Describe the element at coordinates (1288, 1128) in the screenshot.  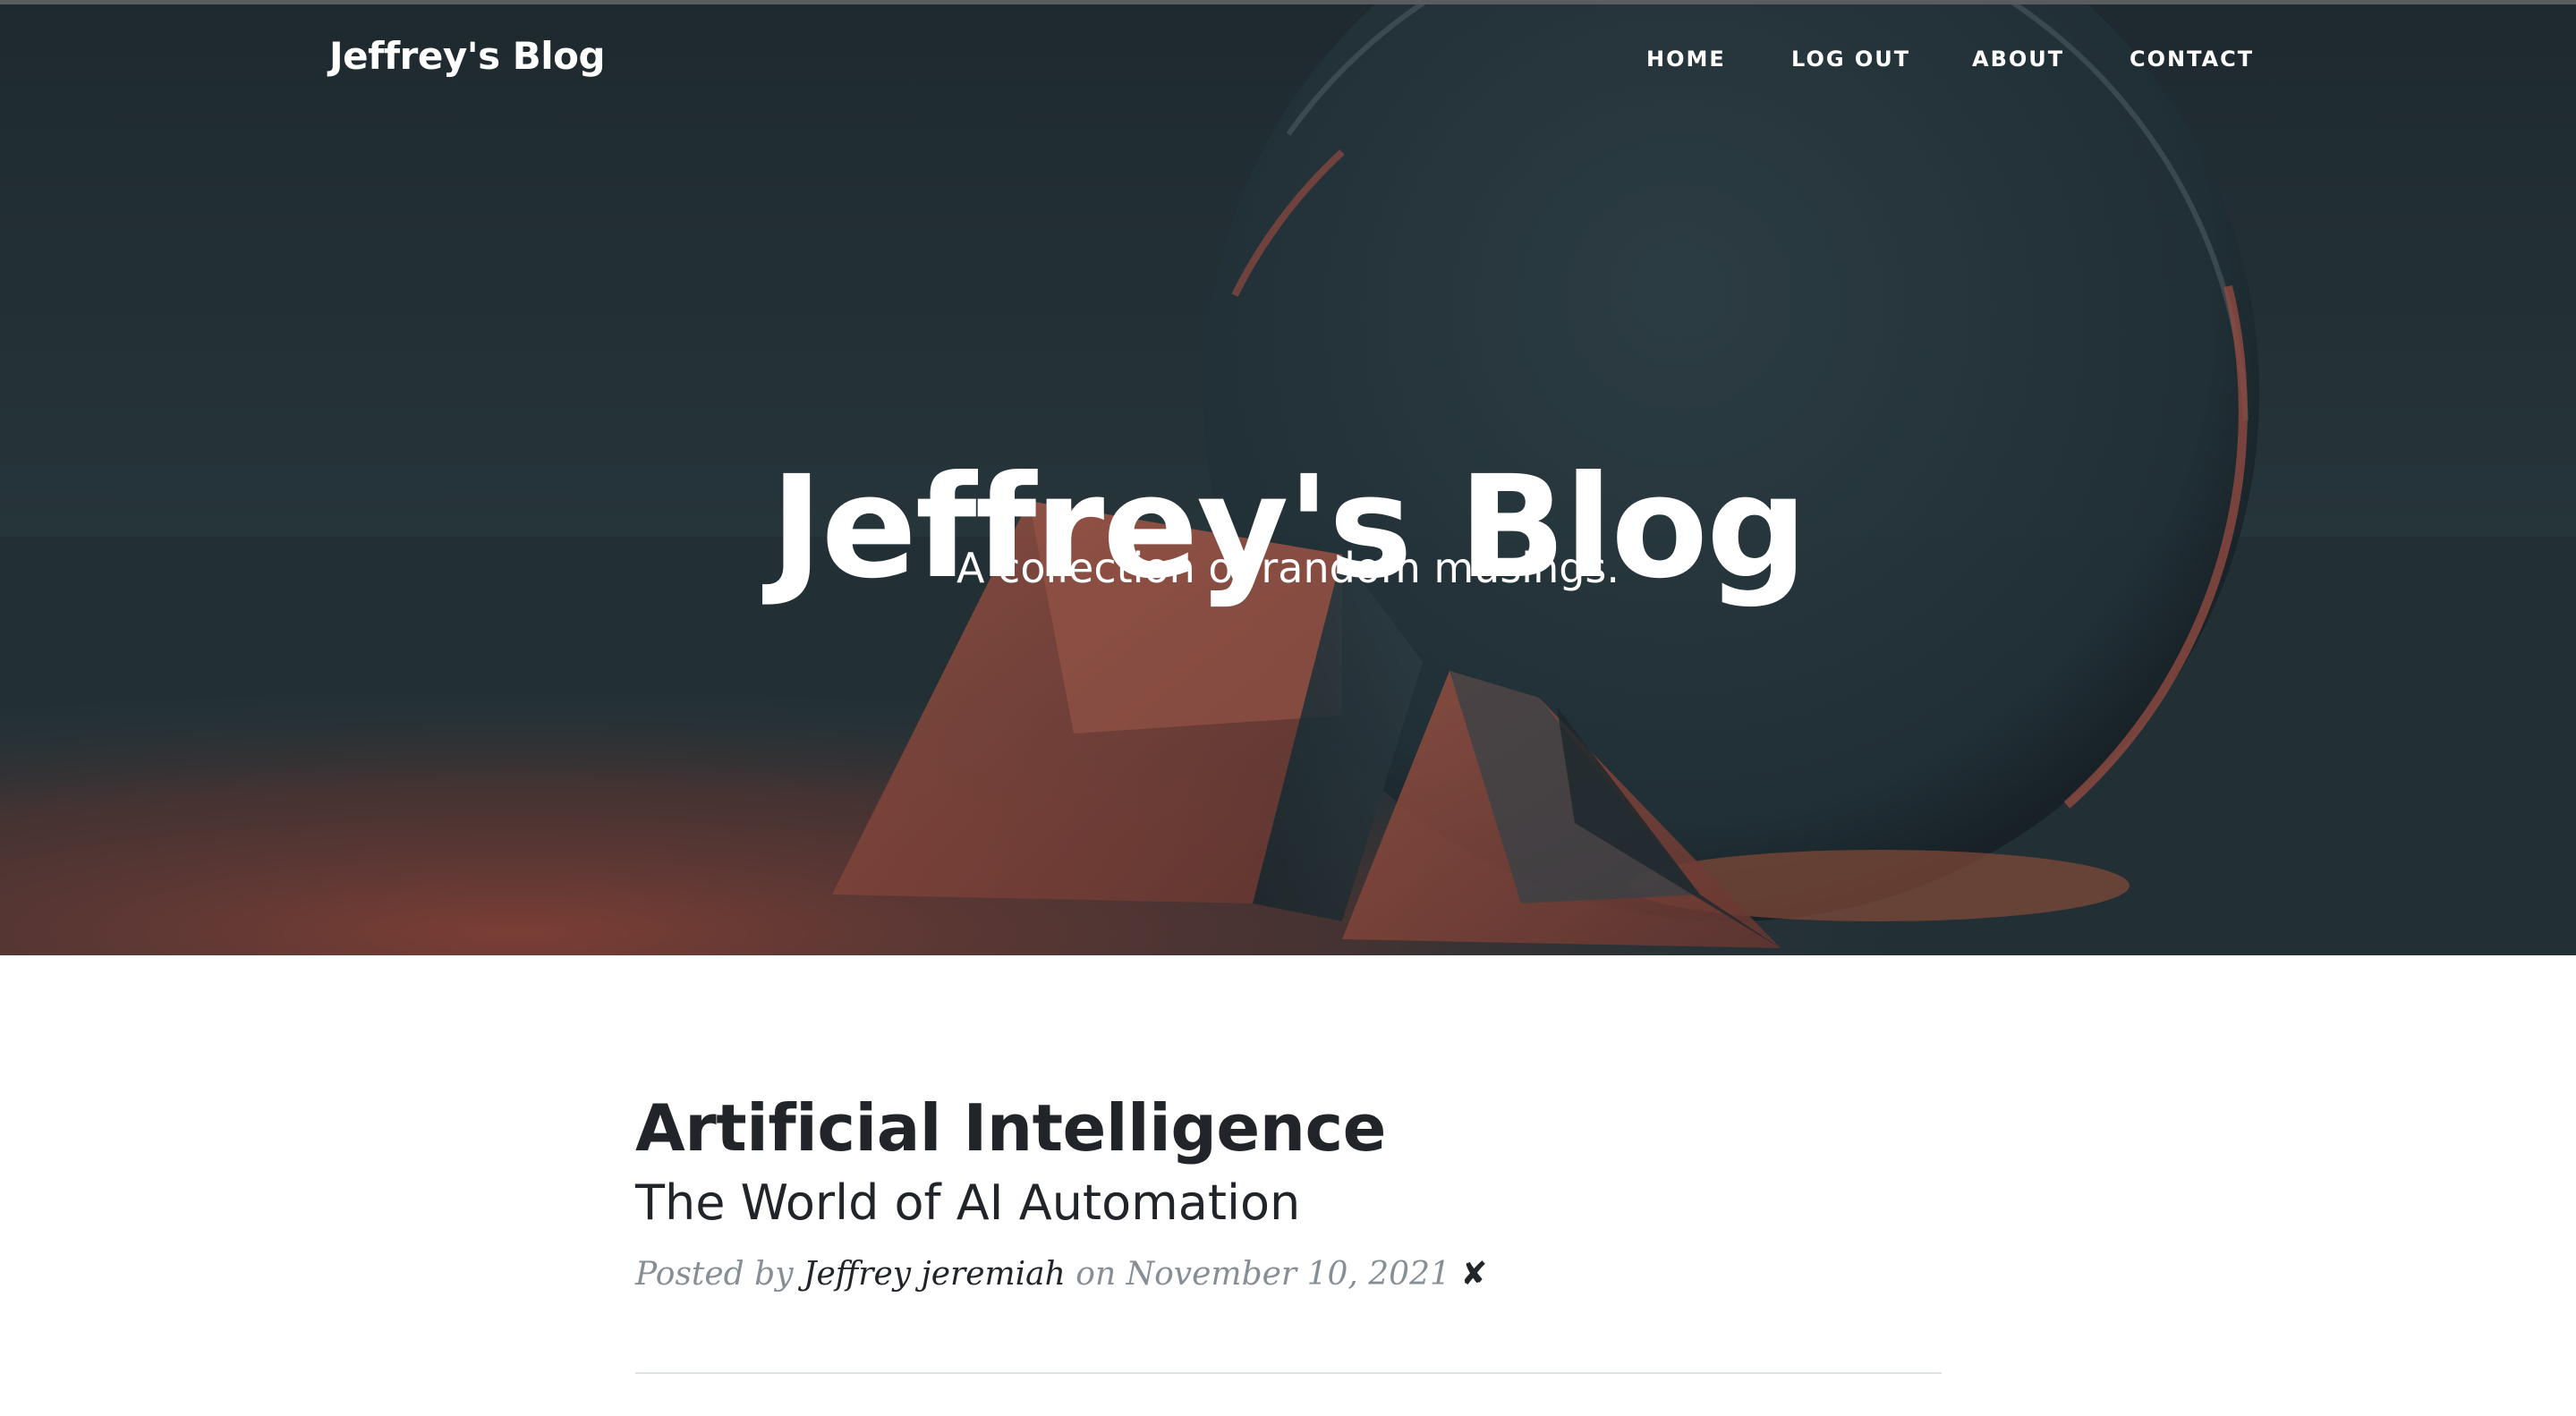
I see `post-title: Artificial Intelligence` at that location.